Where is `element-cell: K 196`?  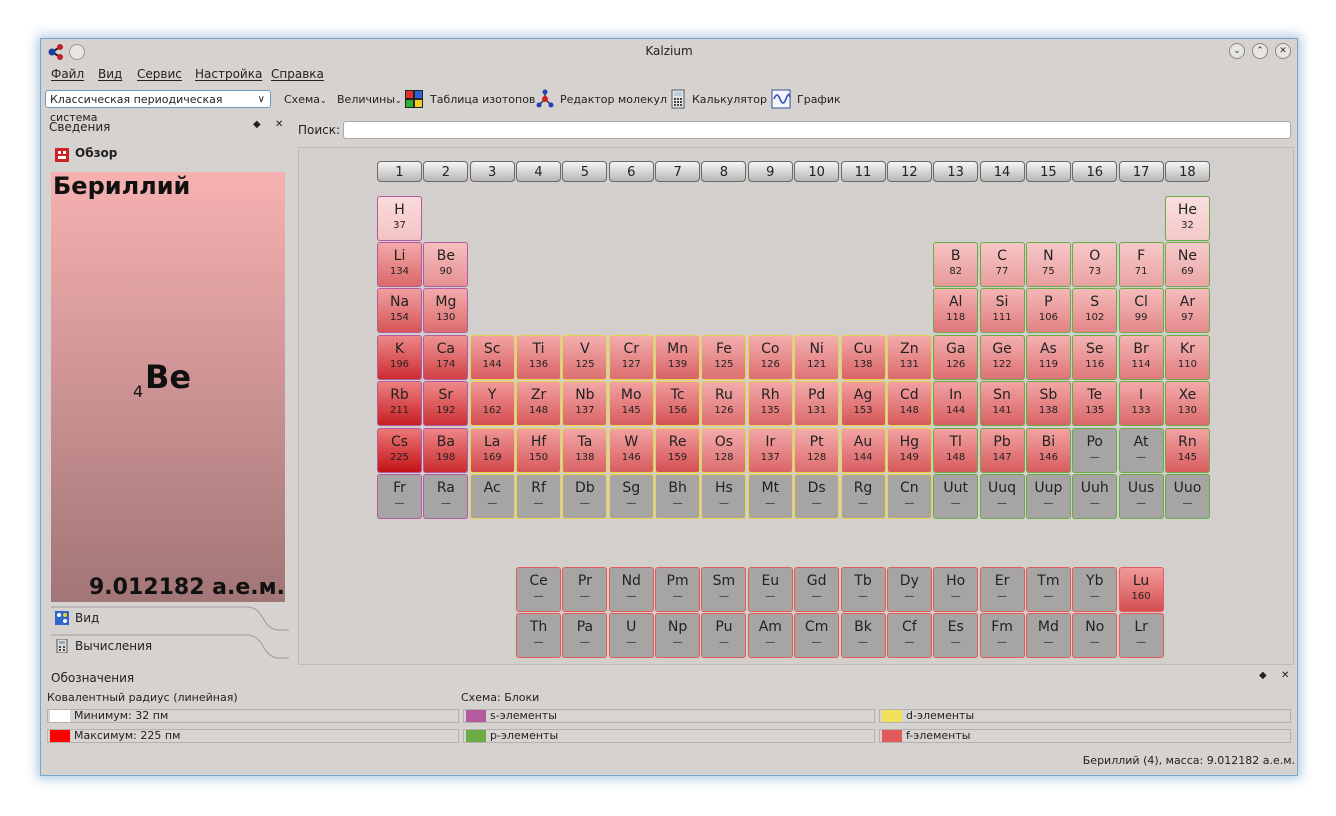
element-cell: K 196 is located at coordinates (399, 357).